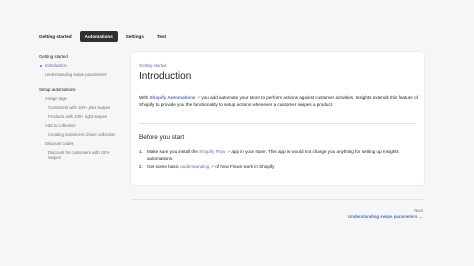  What do you see at coordinates (418, 210) in the screenshot?
I see `next-label: Next` at bounding box center [418, 210].